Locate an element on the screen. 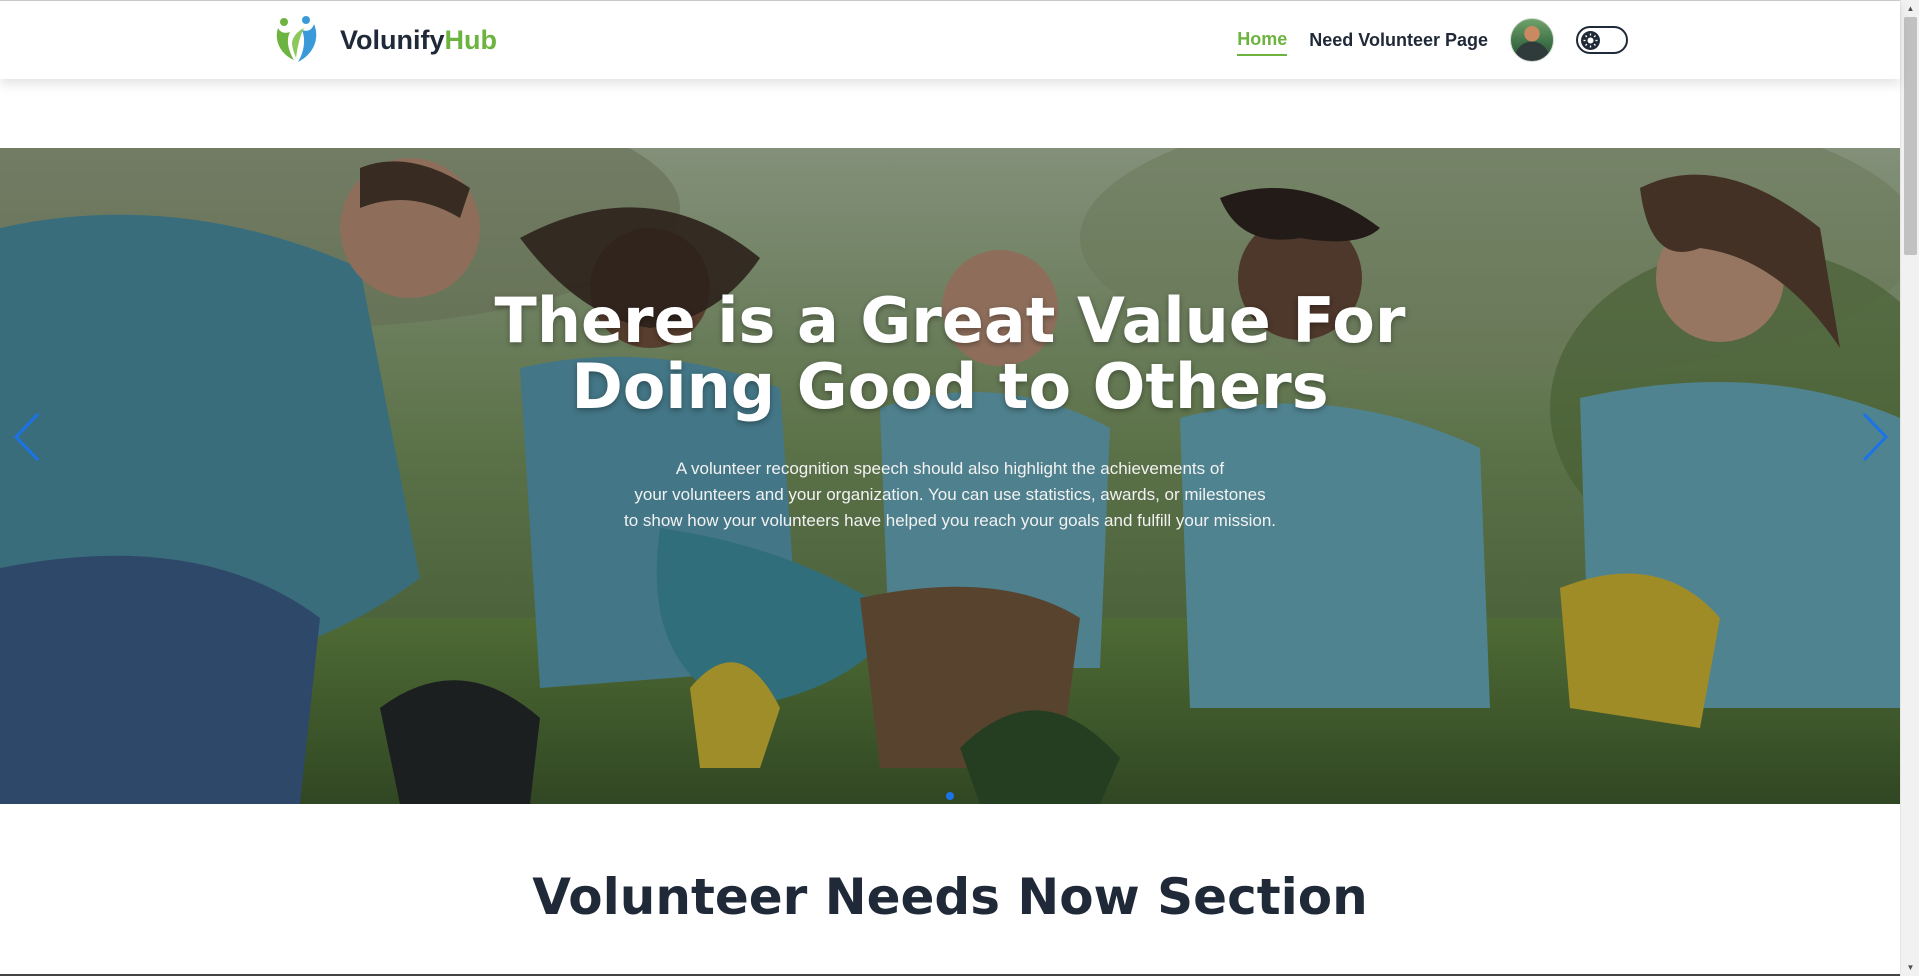 The width and height of the screenshot is (1919, 976). slider-pagination is located at coordinates (950, 796).